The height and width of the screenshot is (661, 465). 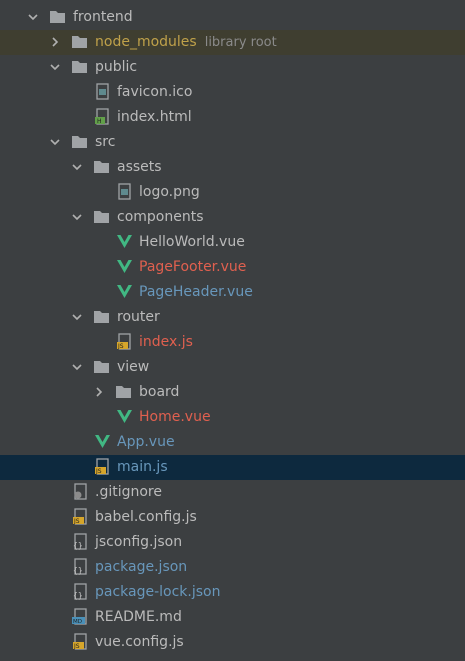 I want to click on tree-item-label: vue.config.js, so click(x=139, y=642).